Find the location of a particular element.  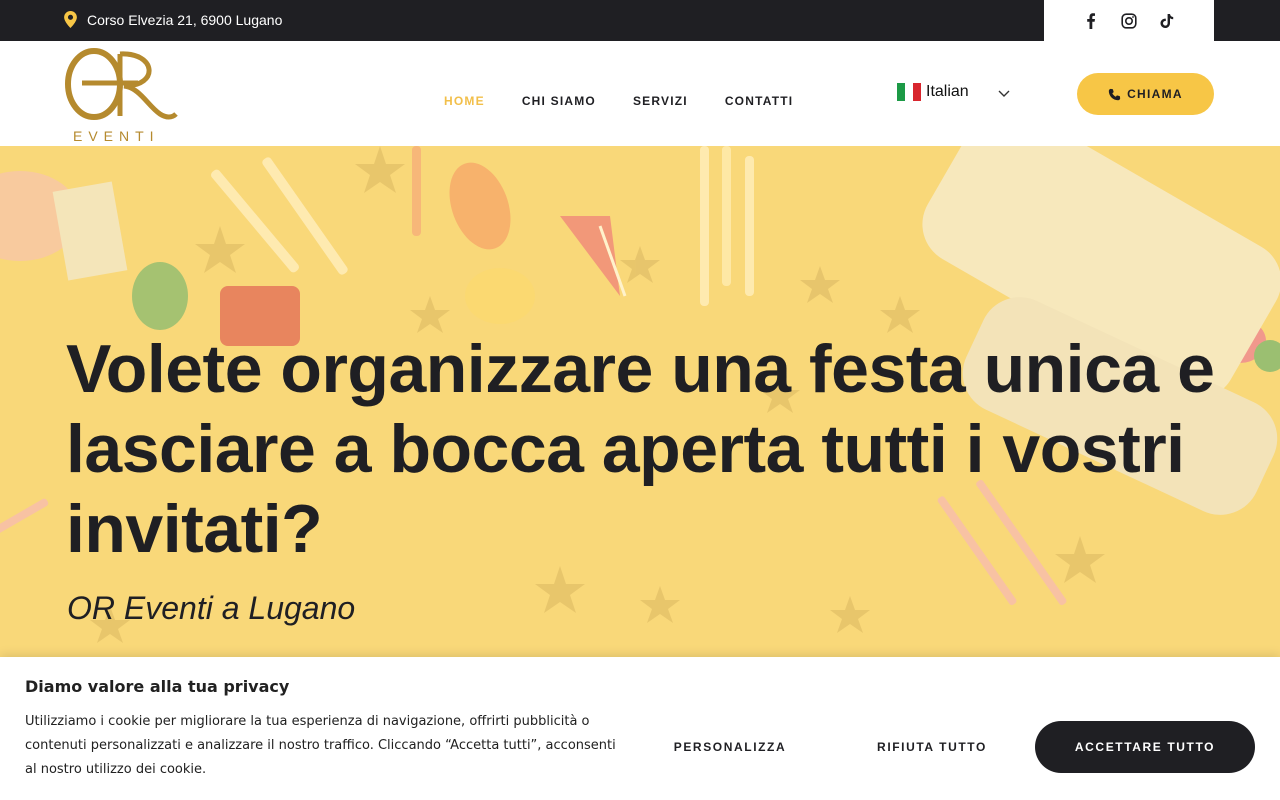

tiktok-icon is located at coordinates (1167, 21).